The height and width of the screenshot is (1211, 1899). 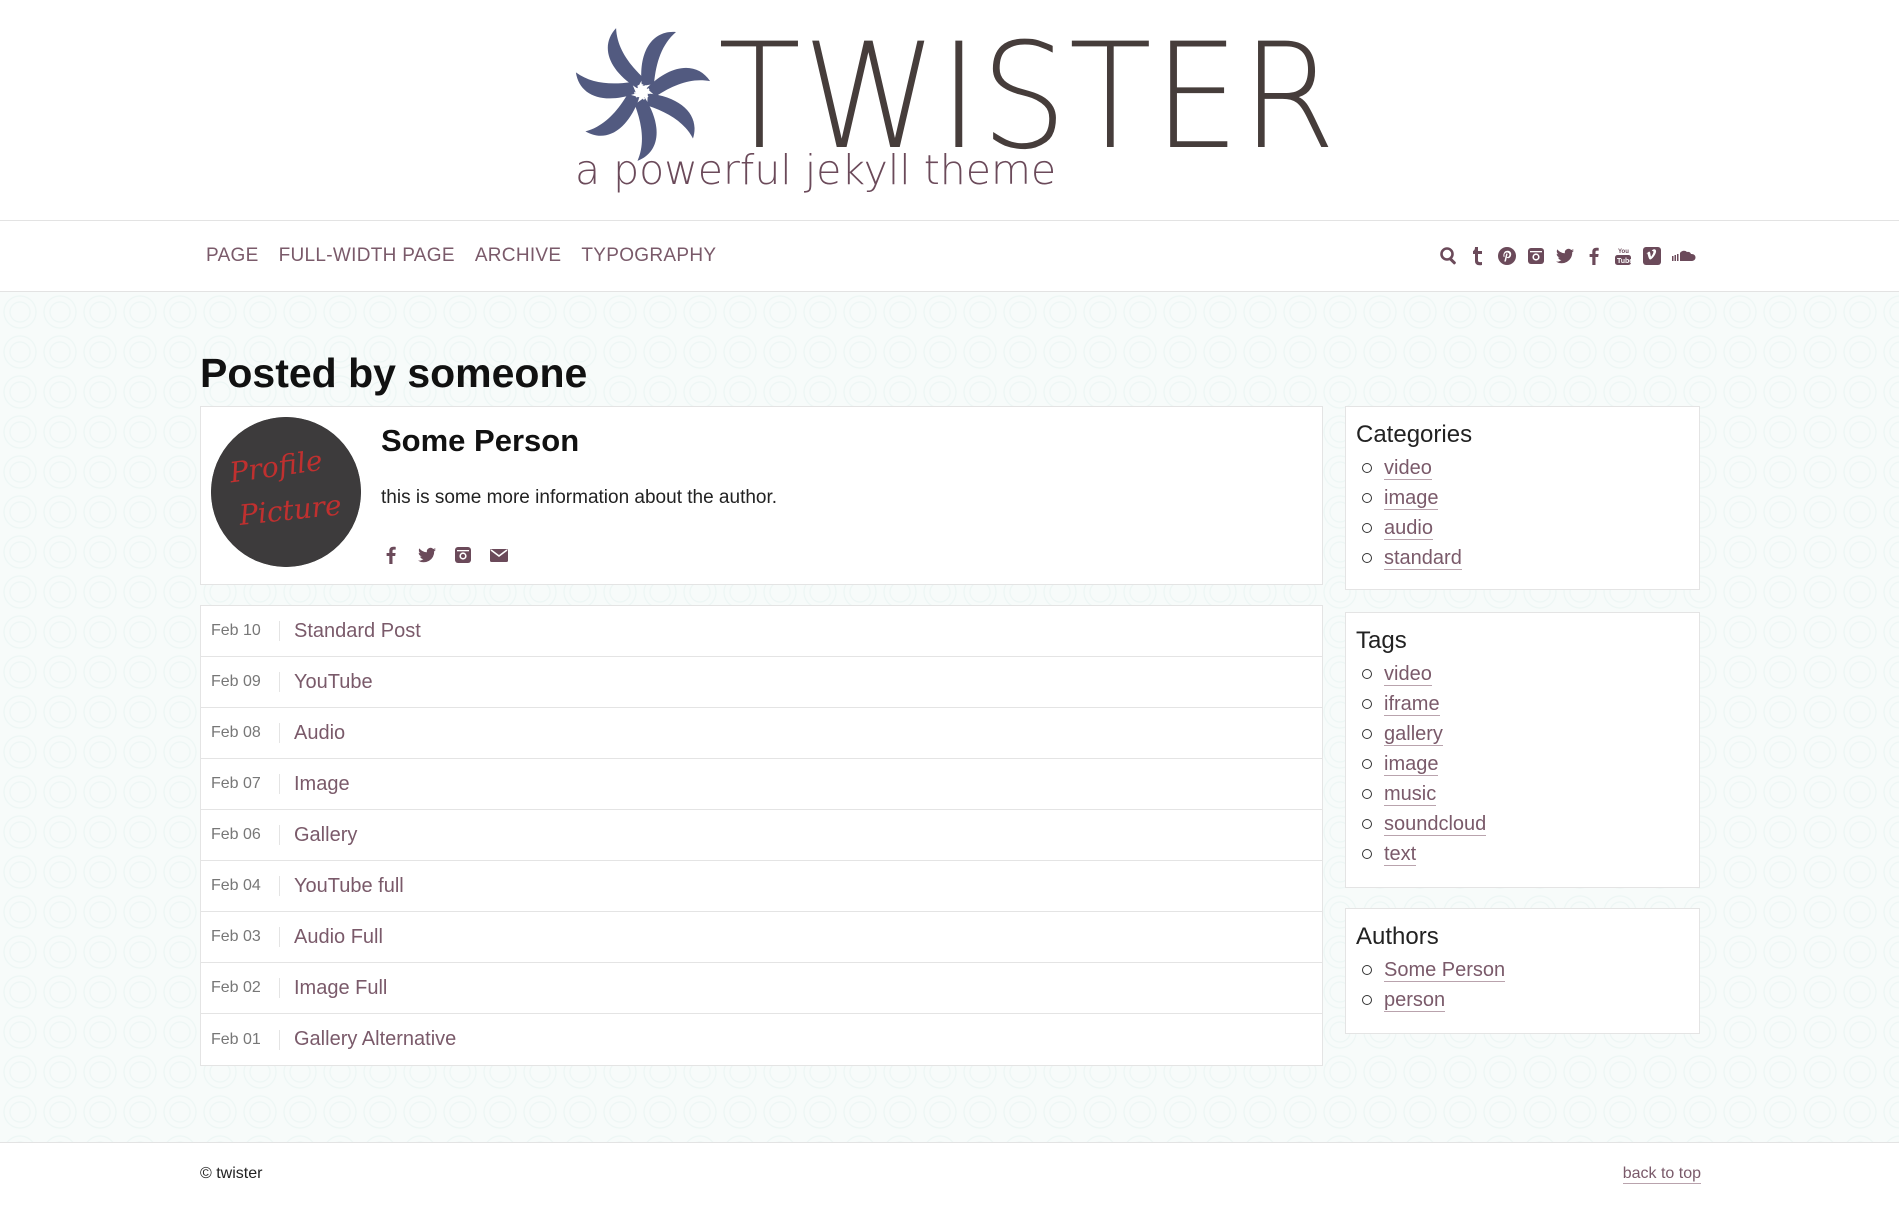 What do you see at coordinates (1449, 256) in the screenshot?
I see `search-icon` at bounding box center [1449, 256].